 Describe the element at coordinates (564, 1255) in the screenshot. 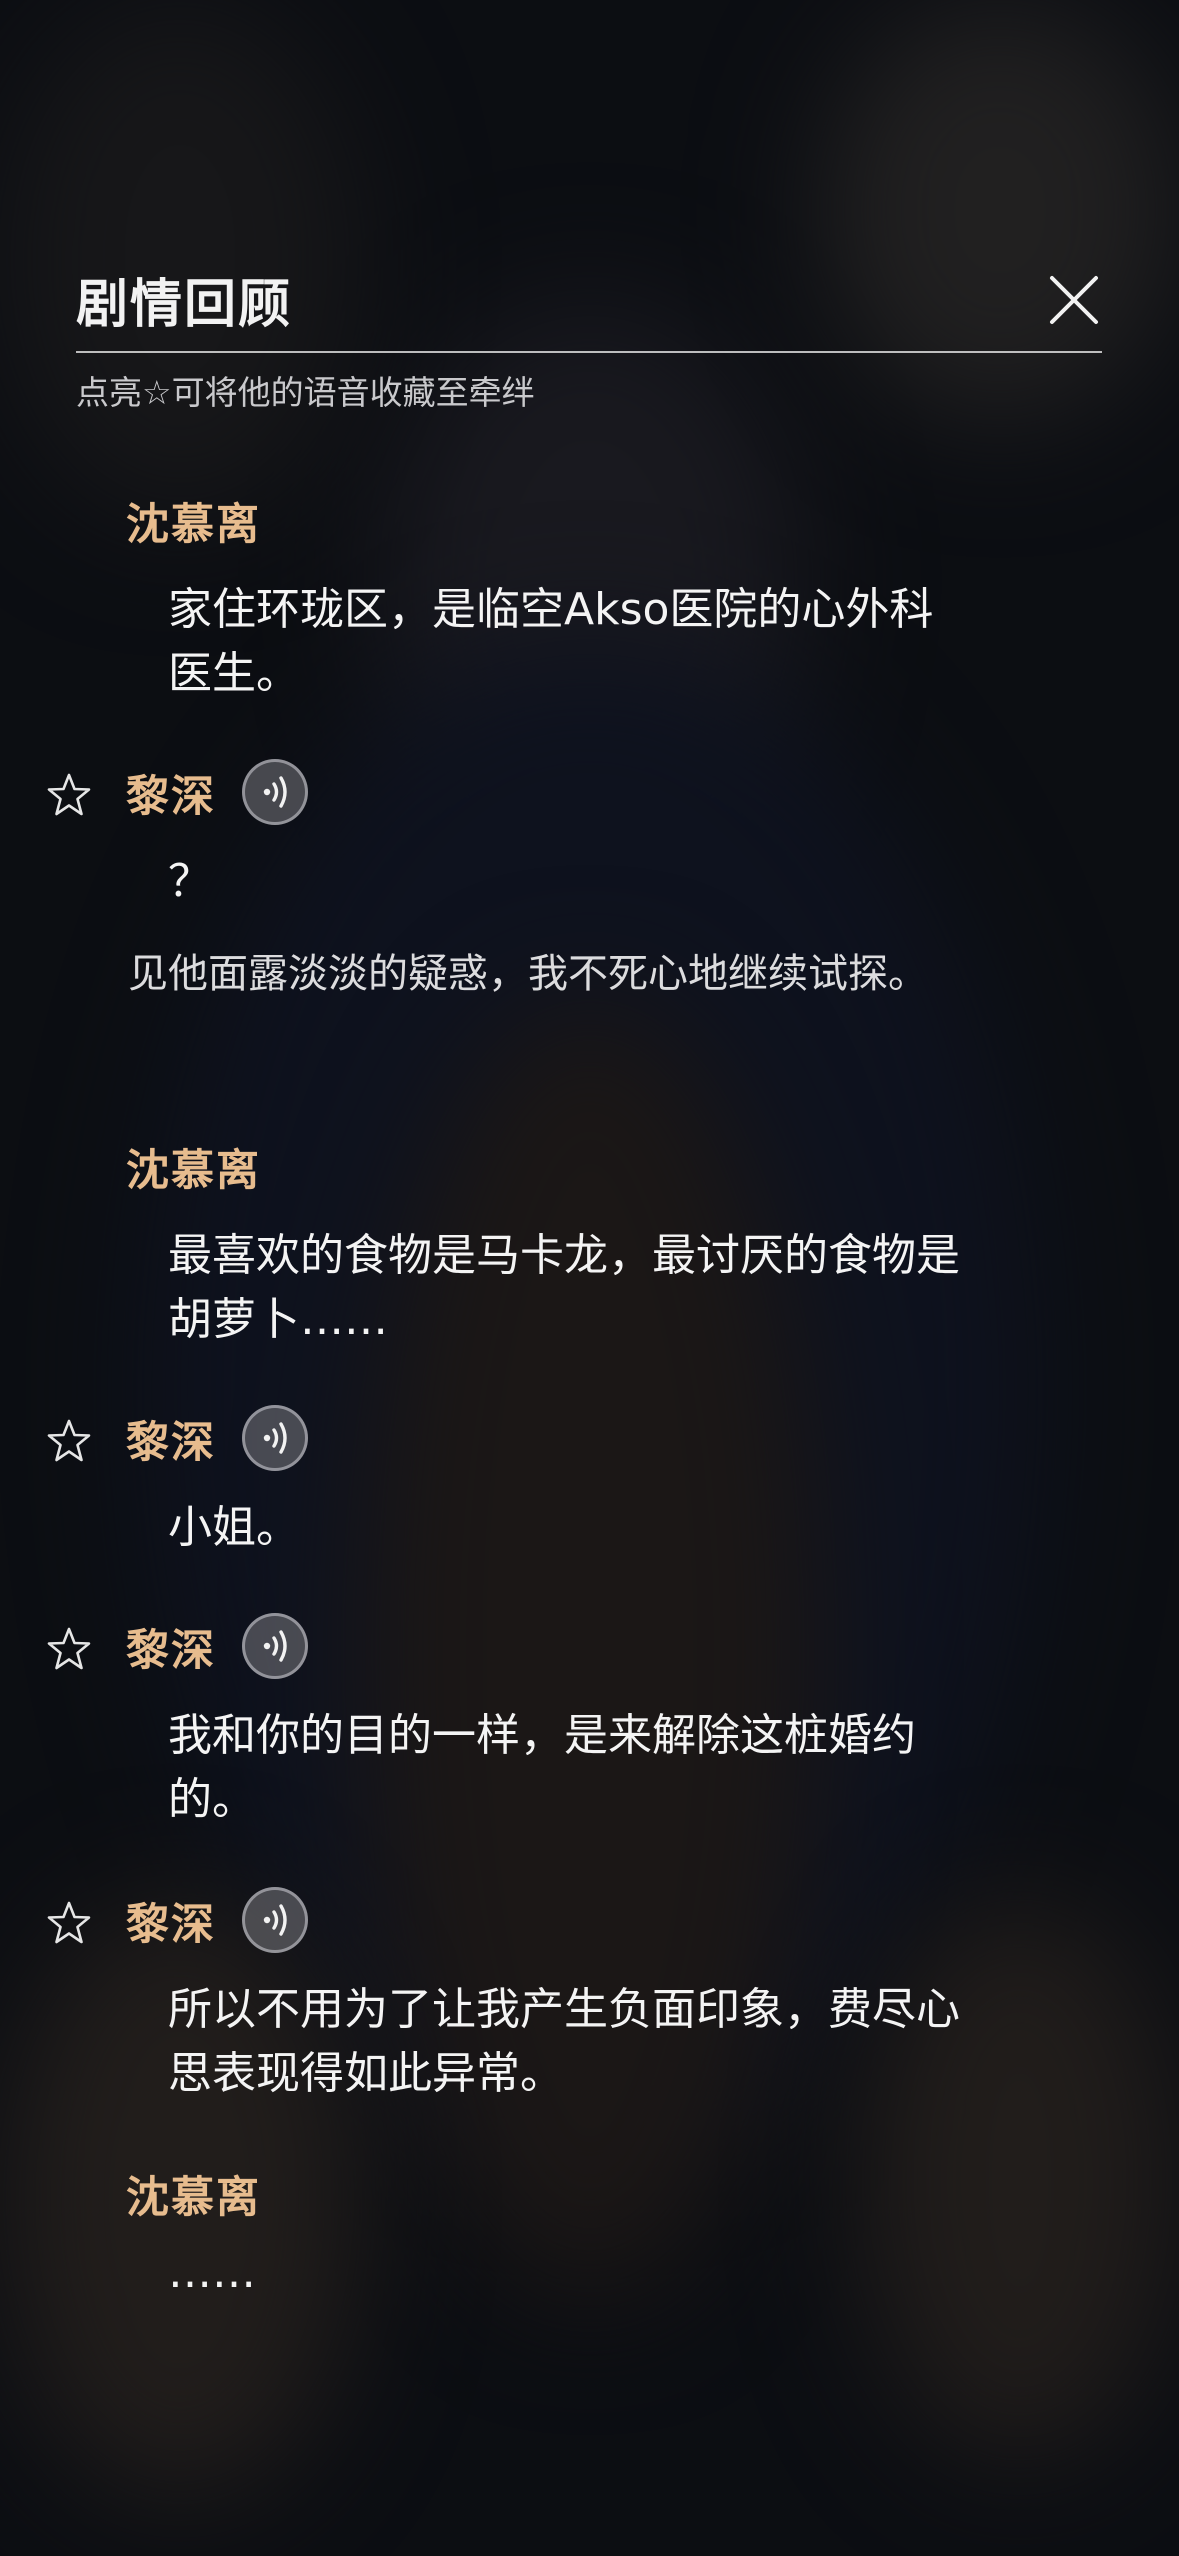

I see `dialogue-line: 最喜欢的食物是马卡龙，最讨厌的食物是` at that location.